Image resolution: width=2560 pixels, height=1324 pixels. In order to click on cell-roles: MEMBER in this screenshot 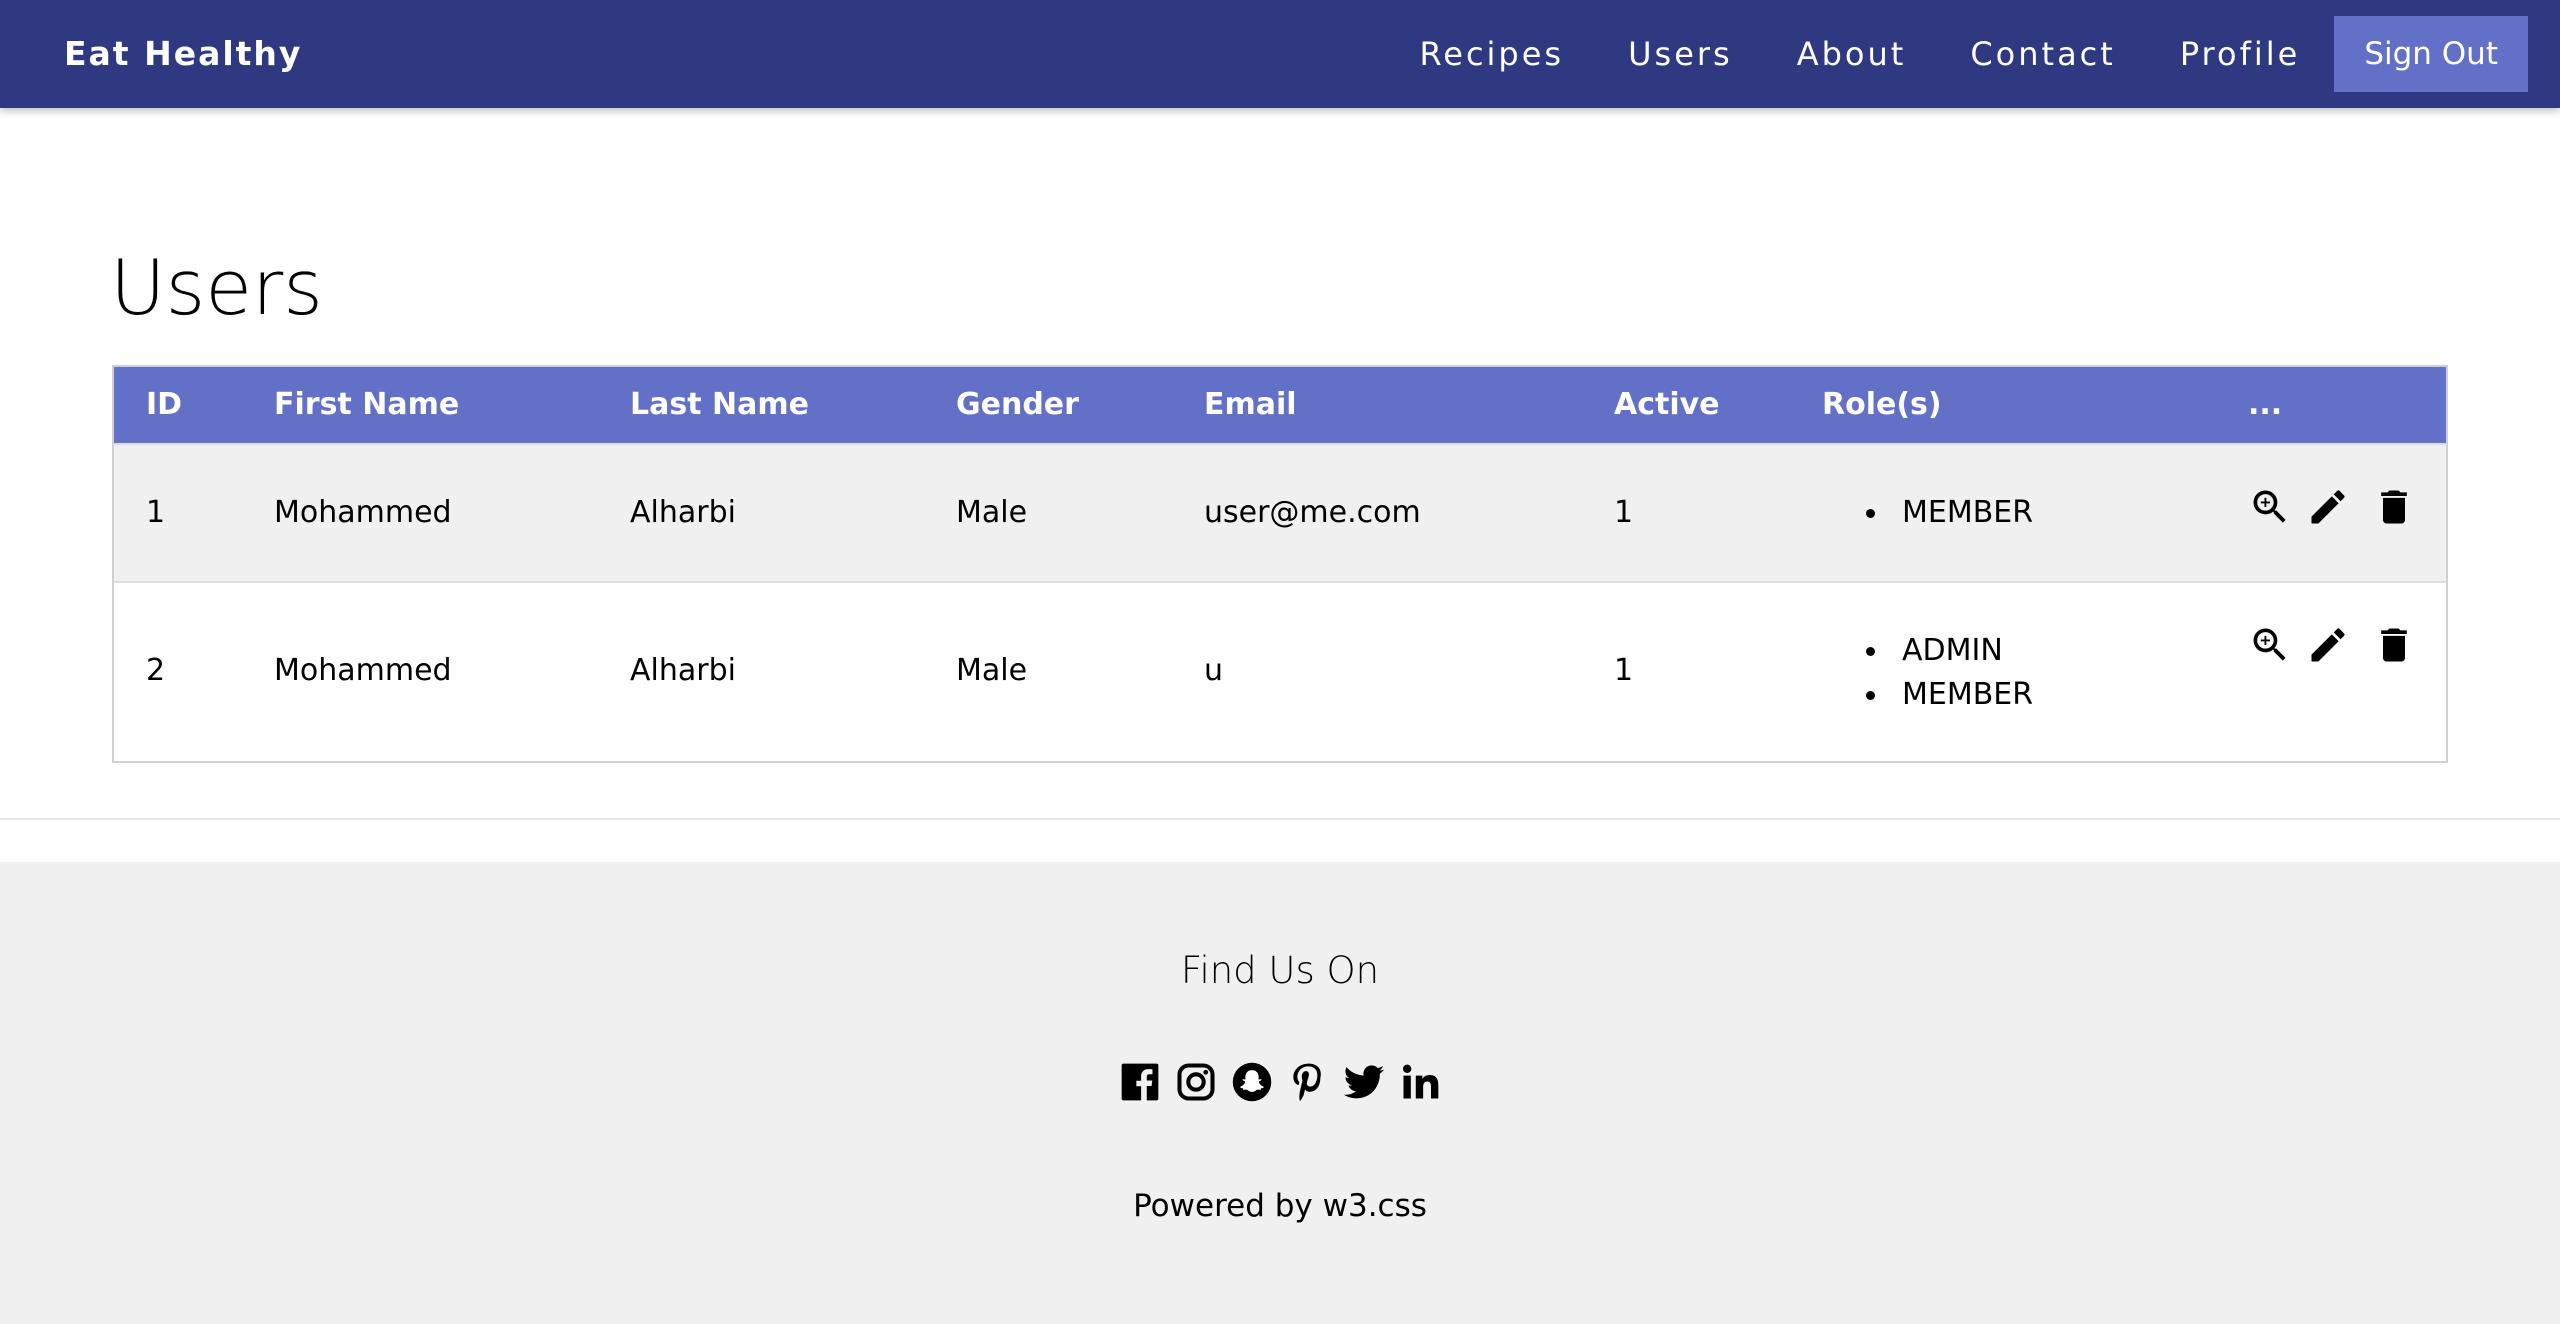, I will do `click(1927, 513)`.